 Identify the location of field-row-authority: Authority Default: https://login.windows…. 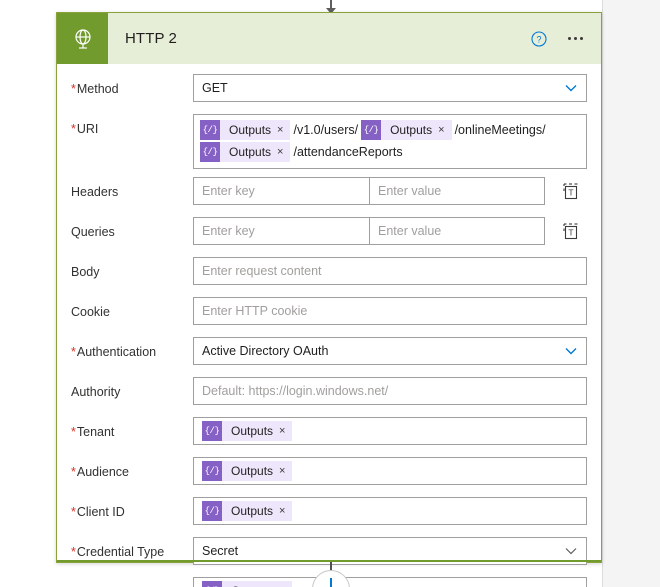
(329, 393).